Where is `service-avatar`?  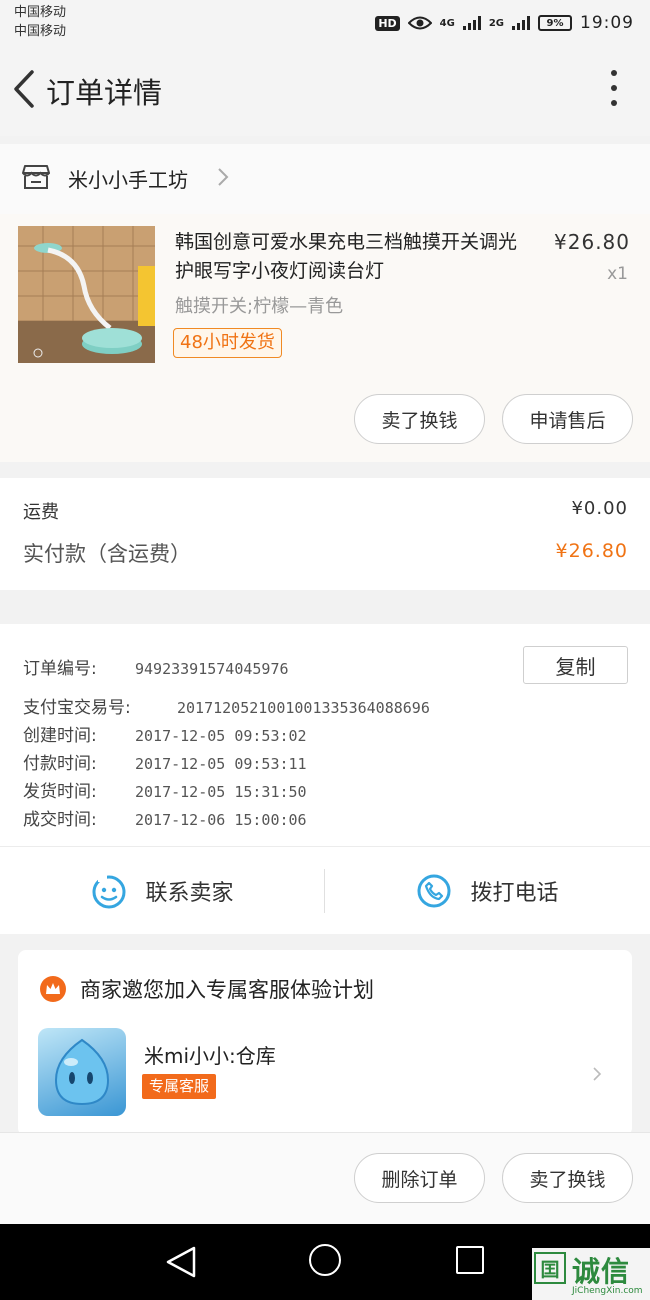 service-avatar is located at coordinates (82, 1072).